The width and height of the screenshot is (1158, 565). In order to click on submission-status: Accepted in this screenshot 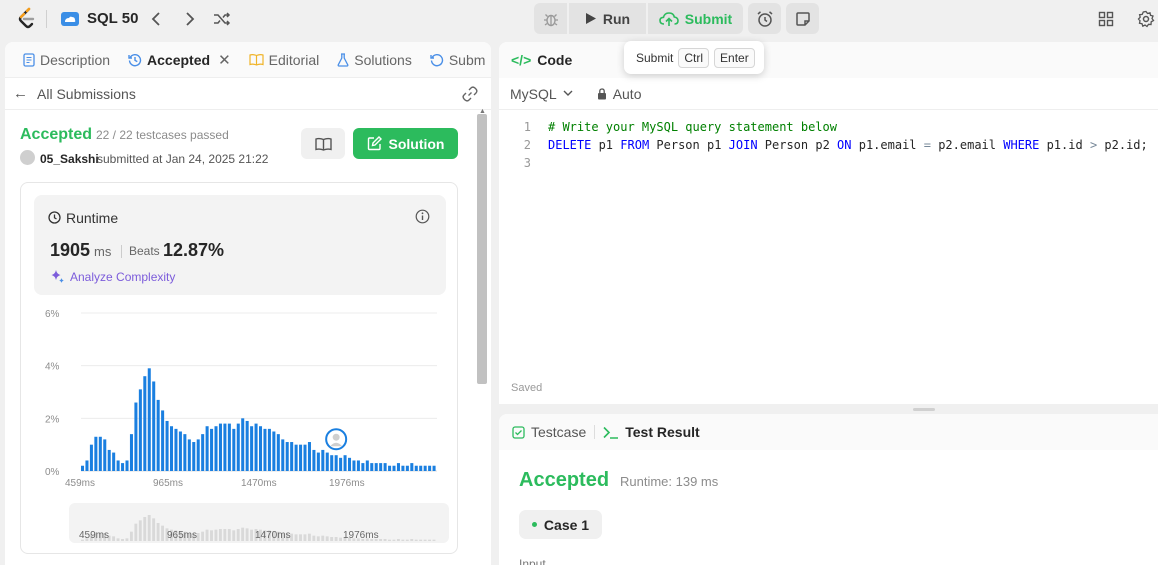, I will do `click(56, 134)`.